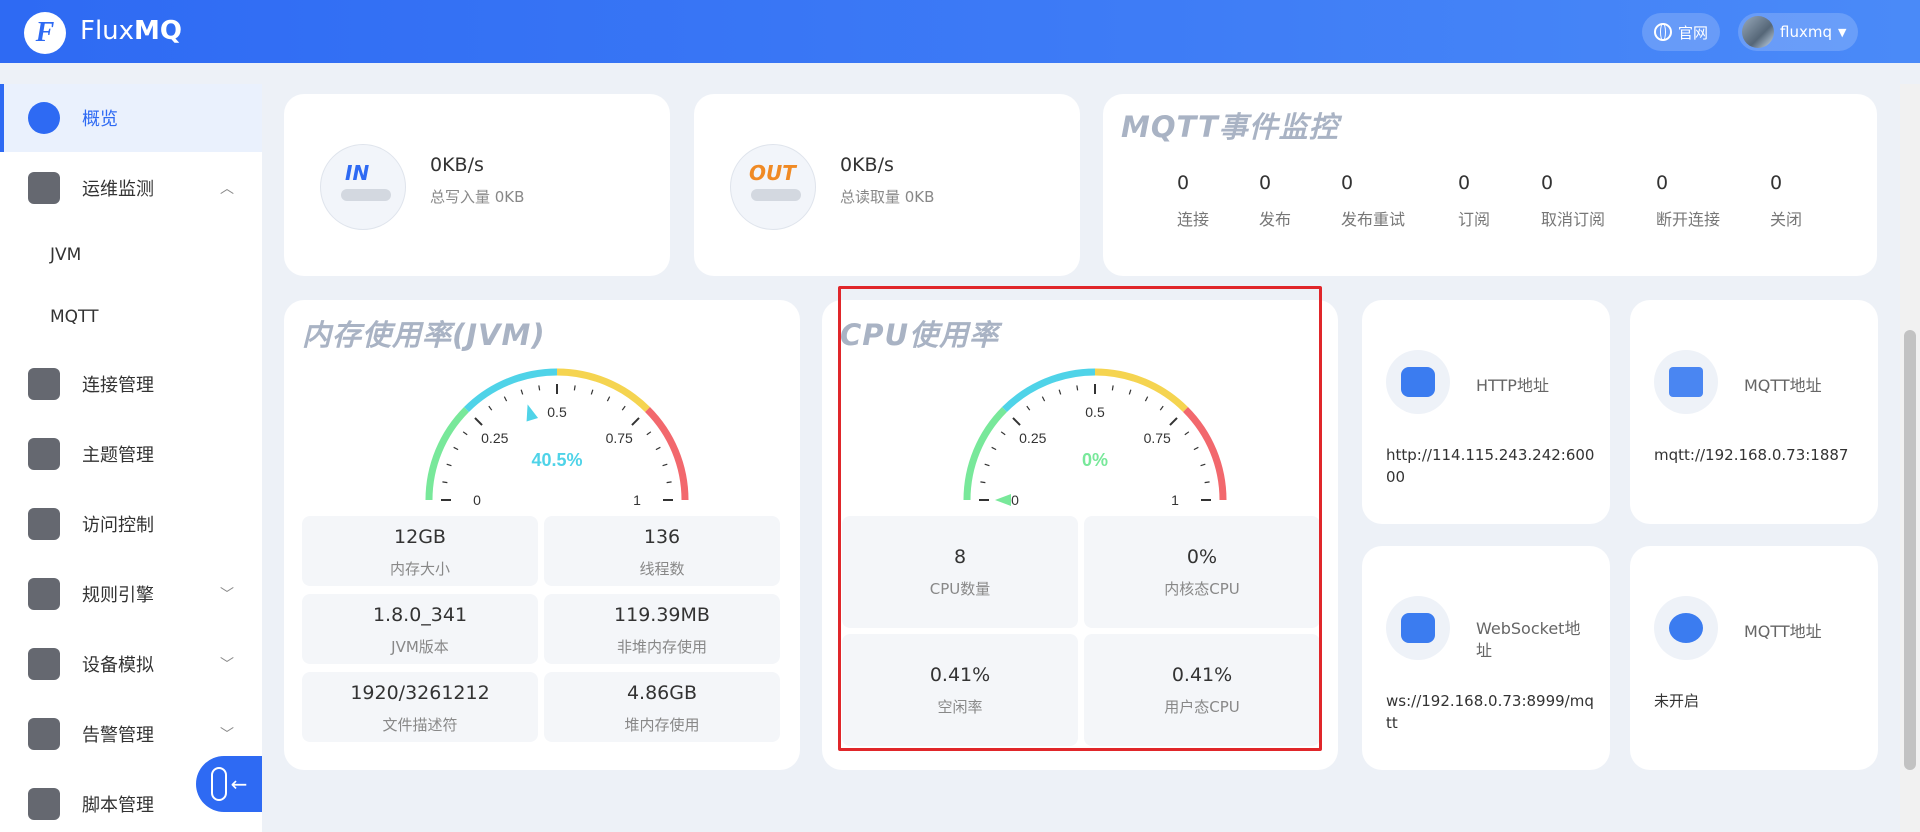 The height and width of the screenshot is (832, 1920). I want to click on memory-gauge-tick-label: 0.75, so click(619, 438).